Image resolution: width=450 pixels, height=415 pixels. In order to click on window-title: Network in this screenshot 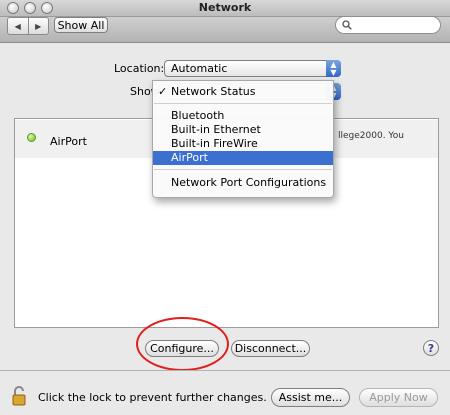, I will do `click(225, 7)`.